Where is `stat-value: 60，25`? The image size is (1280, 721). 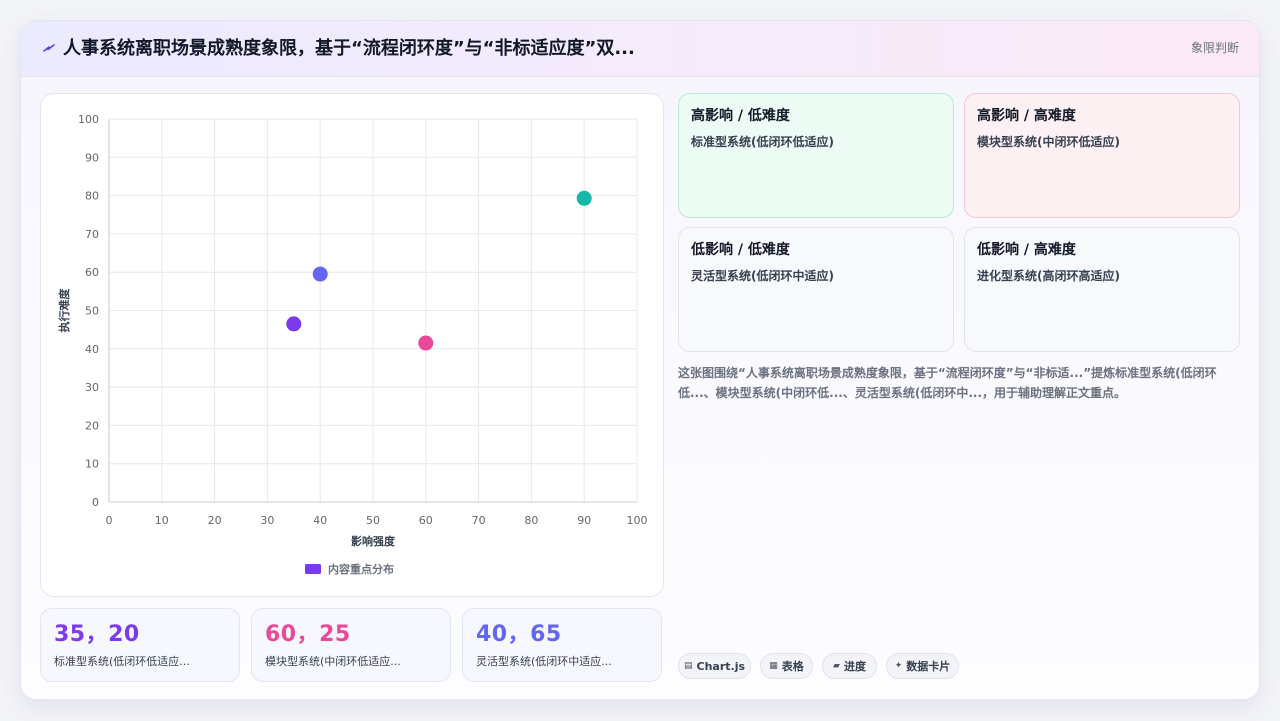 stat-value: 60，25 is located at coordinates (308, 634).